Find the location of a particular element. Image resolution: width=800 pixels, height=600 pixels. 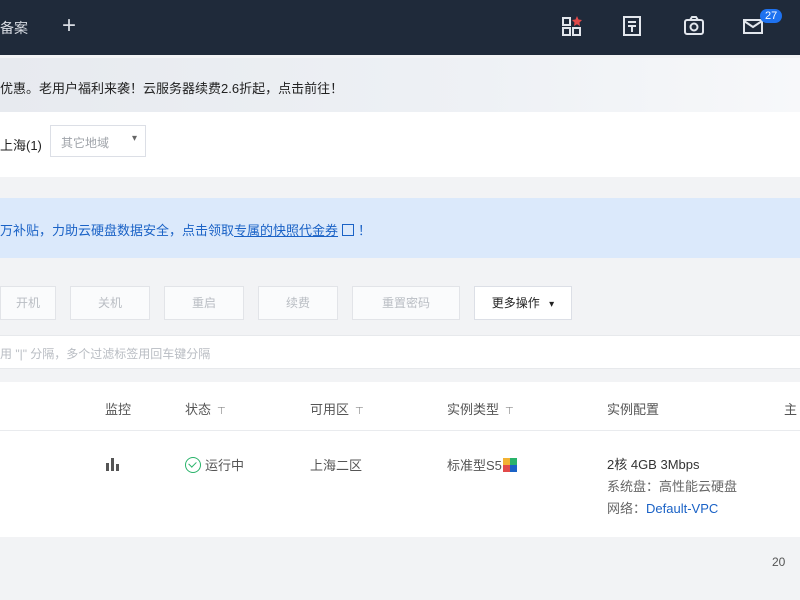

promo-text: 优惠。老用户福利来袭！云服务器续费2.6折起，点击前往！ is located at coordinates (171, 87).